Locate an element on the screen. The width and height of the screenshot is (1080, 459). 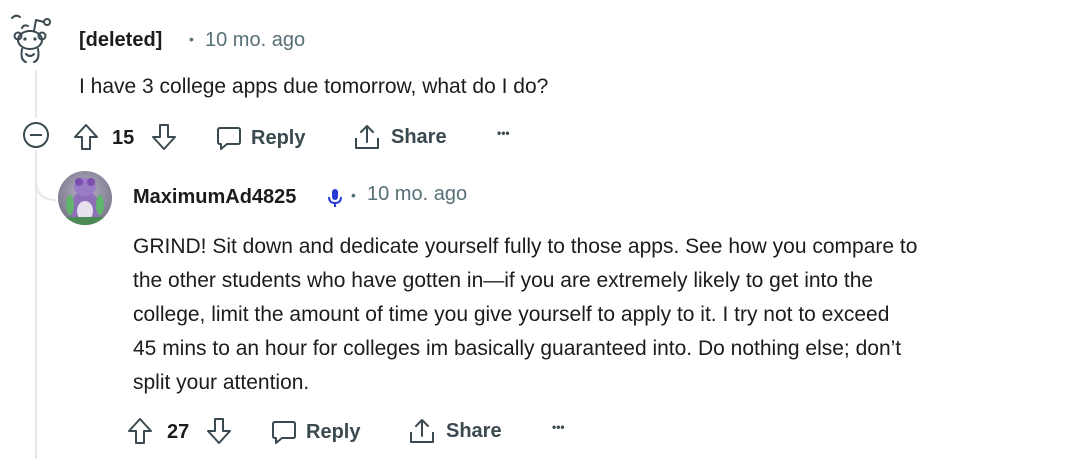
vote-count: 15 is located at coordinates (123, 138).